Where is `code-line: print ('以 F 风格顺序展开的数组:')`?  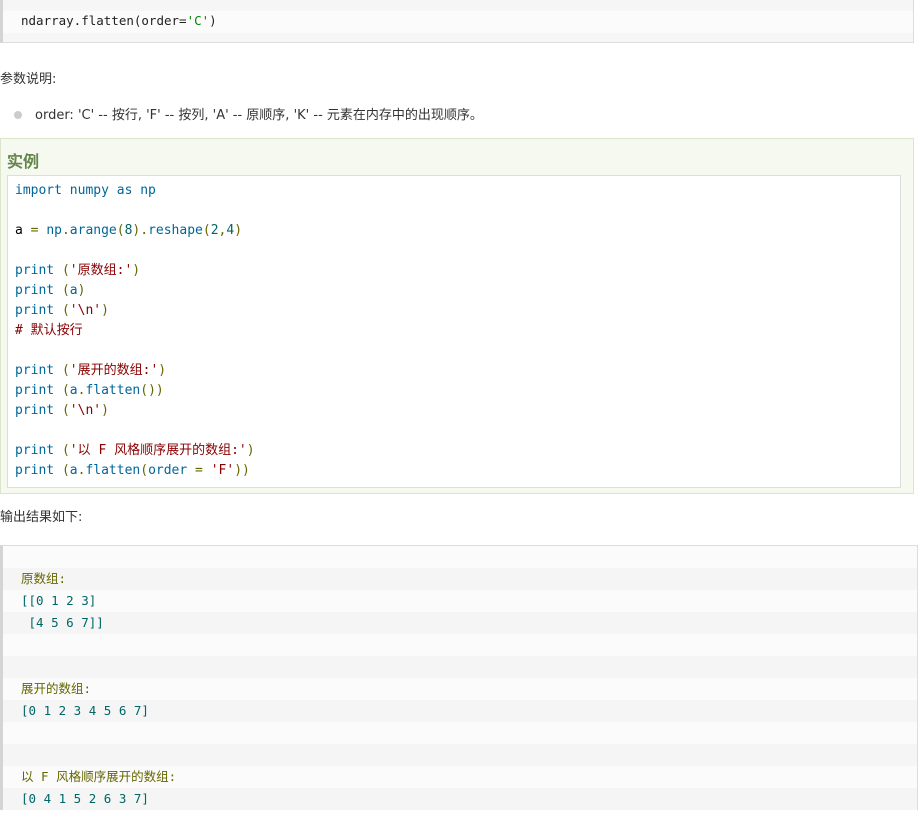
code-line: print ('以 F 风格顺序展开的数组:') is located at coordinates (135, 451).